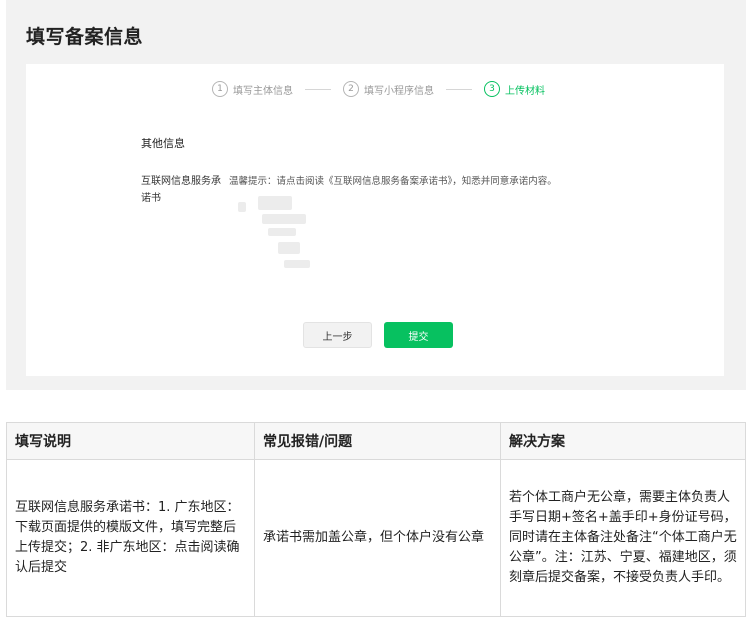 The width and height of the screenshot is (752, 623). I want to click on step-2: 2 填写小程序信息, so click(388, 89).